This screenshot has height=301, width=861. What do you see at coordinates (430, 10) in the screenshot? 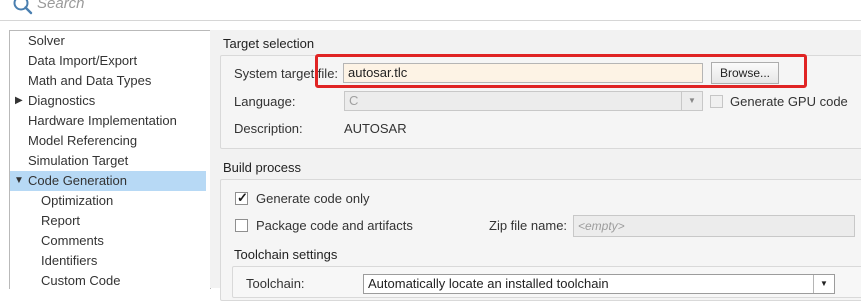
I see `search-bar: Search` at bounding box center [430, 10].